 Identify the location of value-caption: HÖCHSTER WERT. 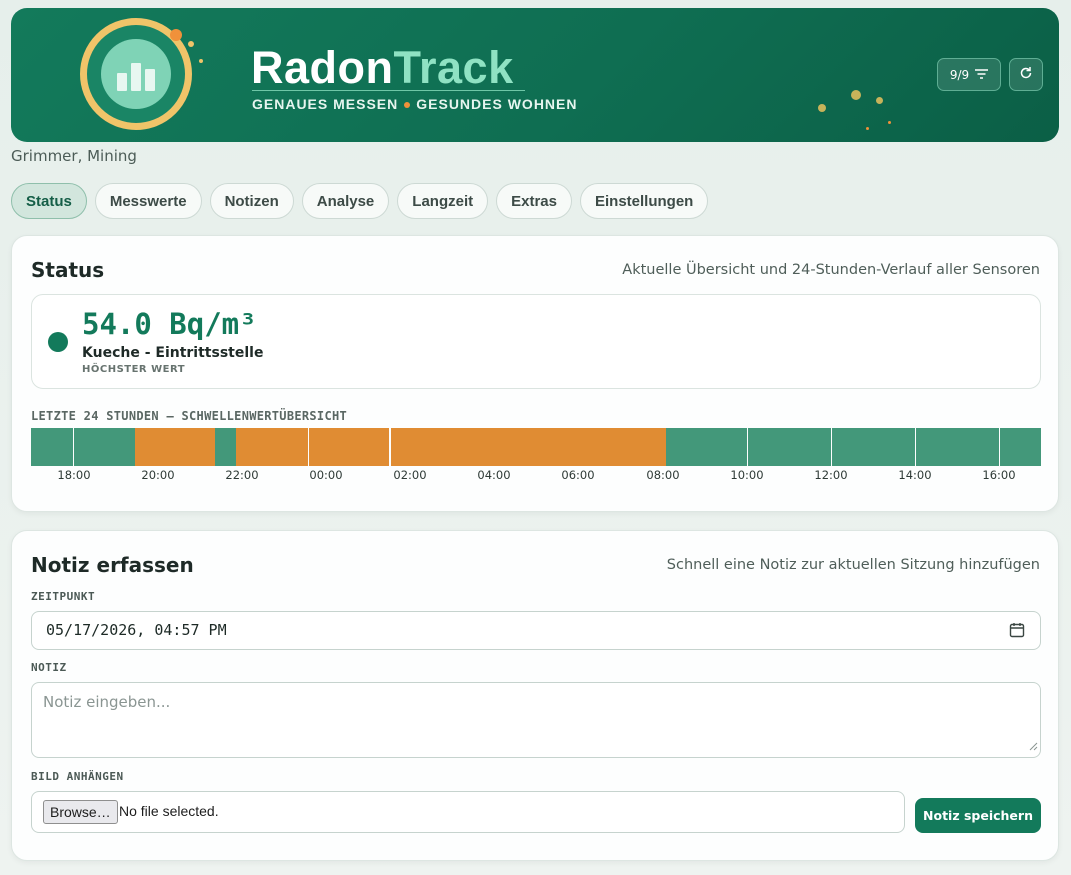
(134, 369).